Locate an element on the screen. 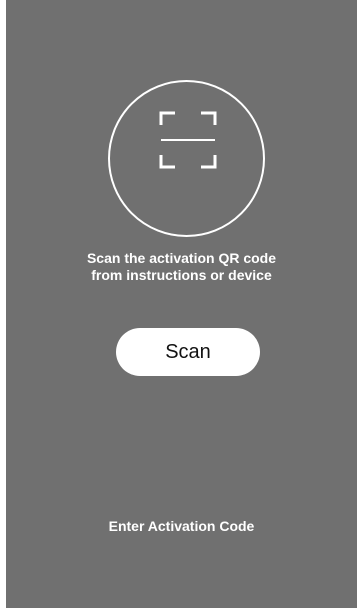  qr-scan-frame-icon is located at coordinates (188, 140).